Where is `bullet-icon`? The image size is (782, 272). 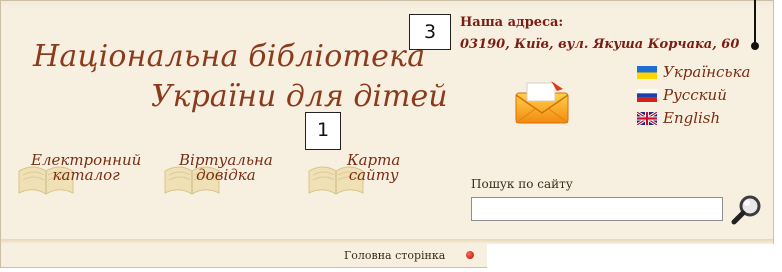 bullet-icon is located at coordinates (470, 255).